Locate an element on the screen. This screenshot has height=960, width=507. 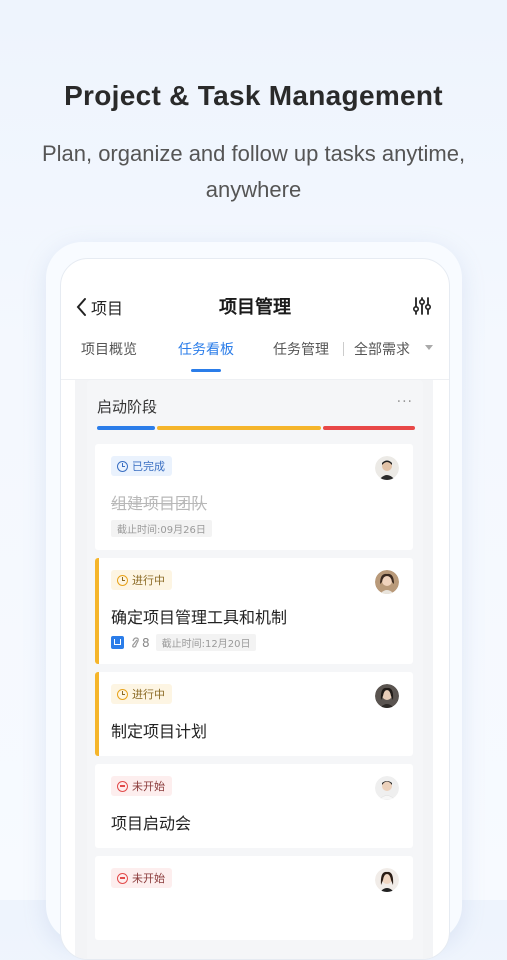
deadline-label: 截止时间:12月20日 is located at coordinates (206, 642).